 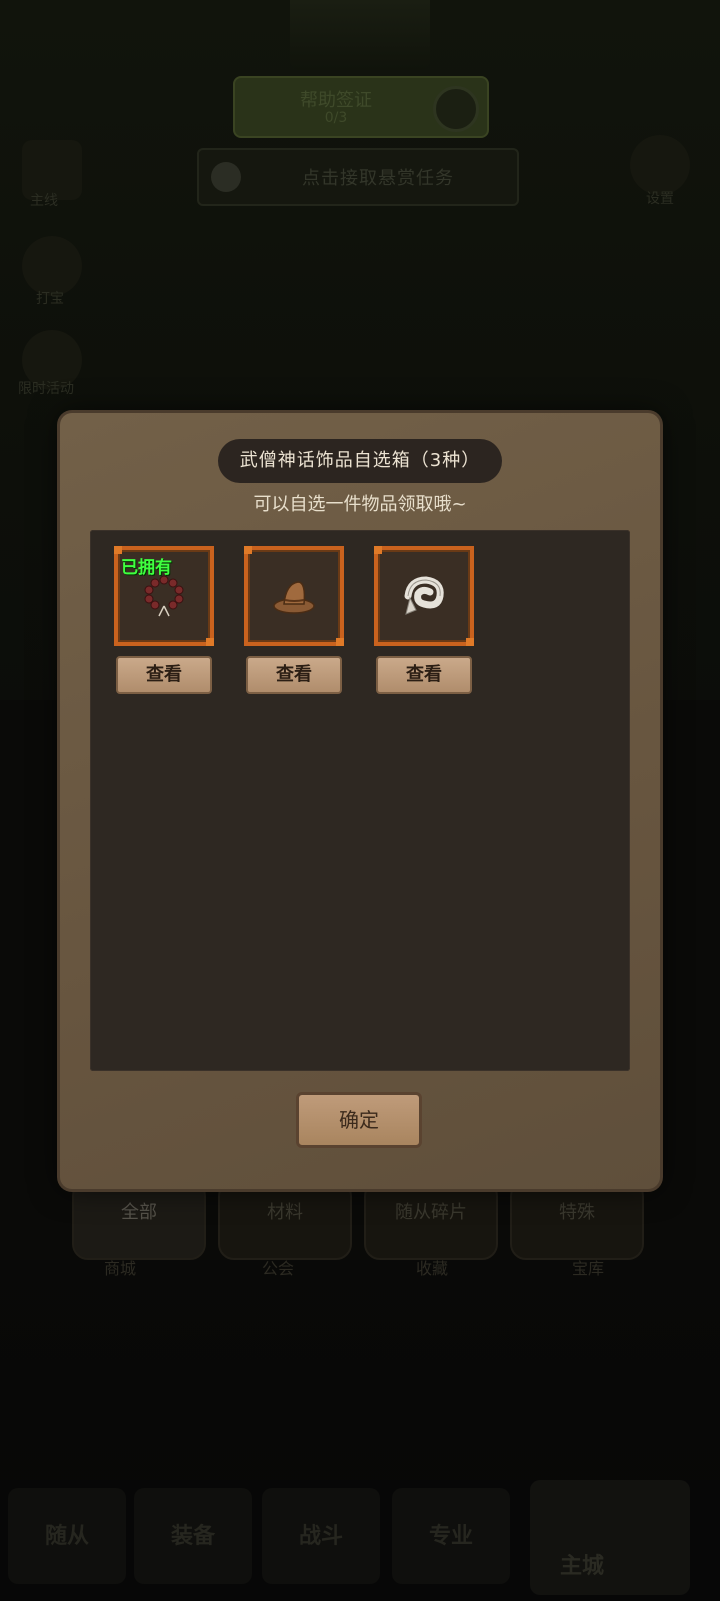 I want to click on nav-battle: 战斗, so click(x=321, y=1536).